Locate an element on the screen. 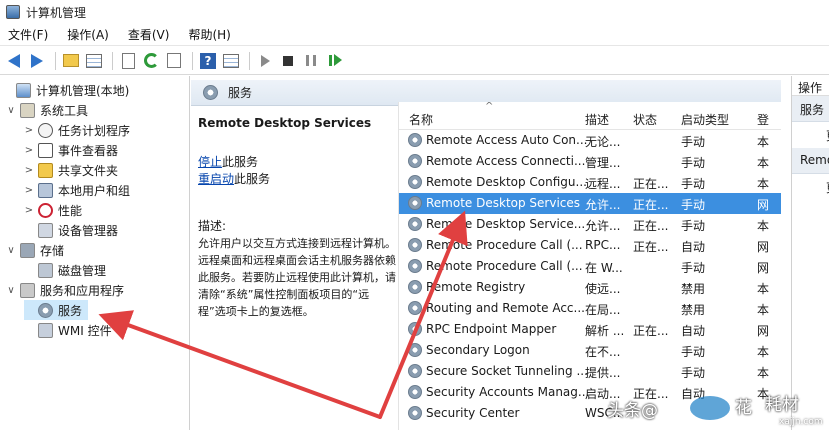  tree-item-storage: ∨ 存储 is located at coordinates (35, 250).